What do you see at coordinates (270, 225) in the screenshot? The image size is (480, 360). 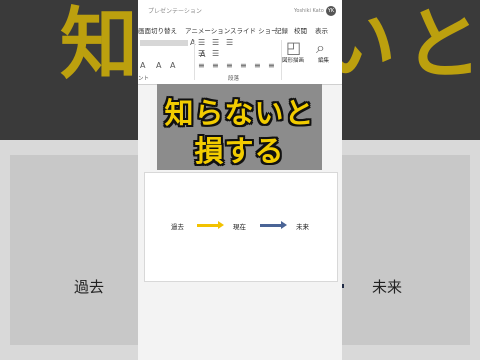 I see `arrow-present-to-future` at bounding box center [270, 225].